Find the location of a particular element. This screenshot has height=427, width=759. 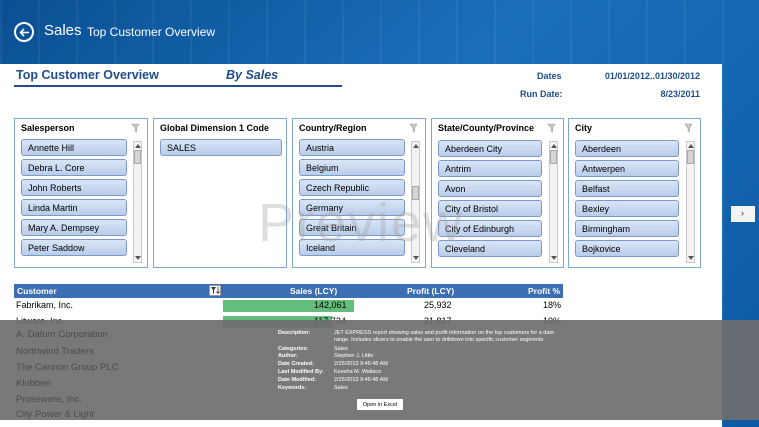

dates-label: Dates is located at coordinates (549, 76).